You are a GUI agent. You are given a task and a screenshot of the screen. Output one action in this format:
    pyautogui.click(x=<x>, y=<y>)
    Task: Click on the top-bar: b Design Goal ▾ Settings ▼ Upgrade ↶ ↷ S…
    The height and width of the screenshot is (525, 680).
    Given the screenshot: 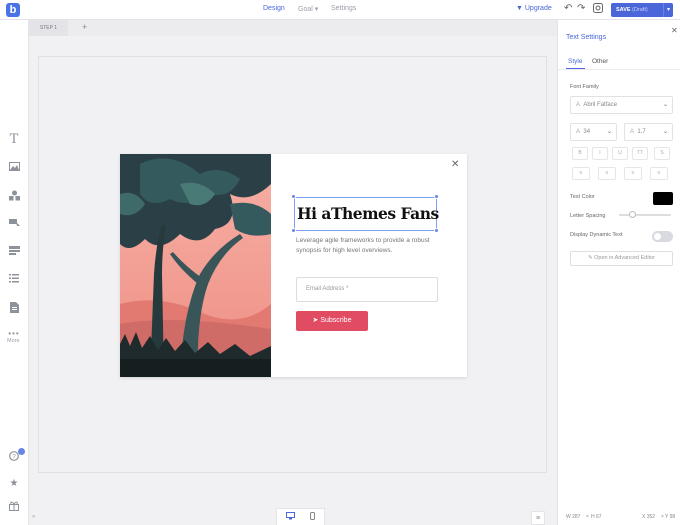 What is the action you would take?
    pyautogui.click(x=340, y=10)
    